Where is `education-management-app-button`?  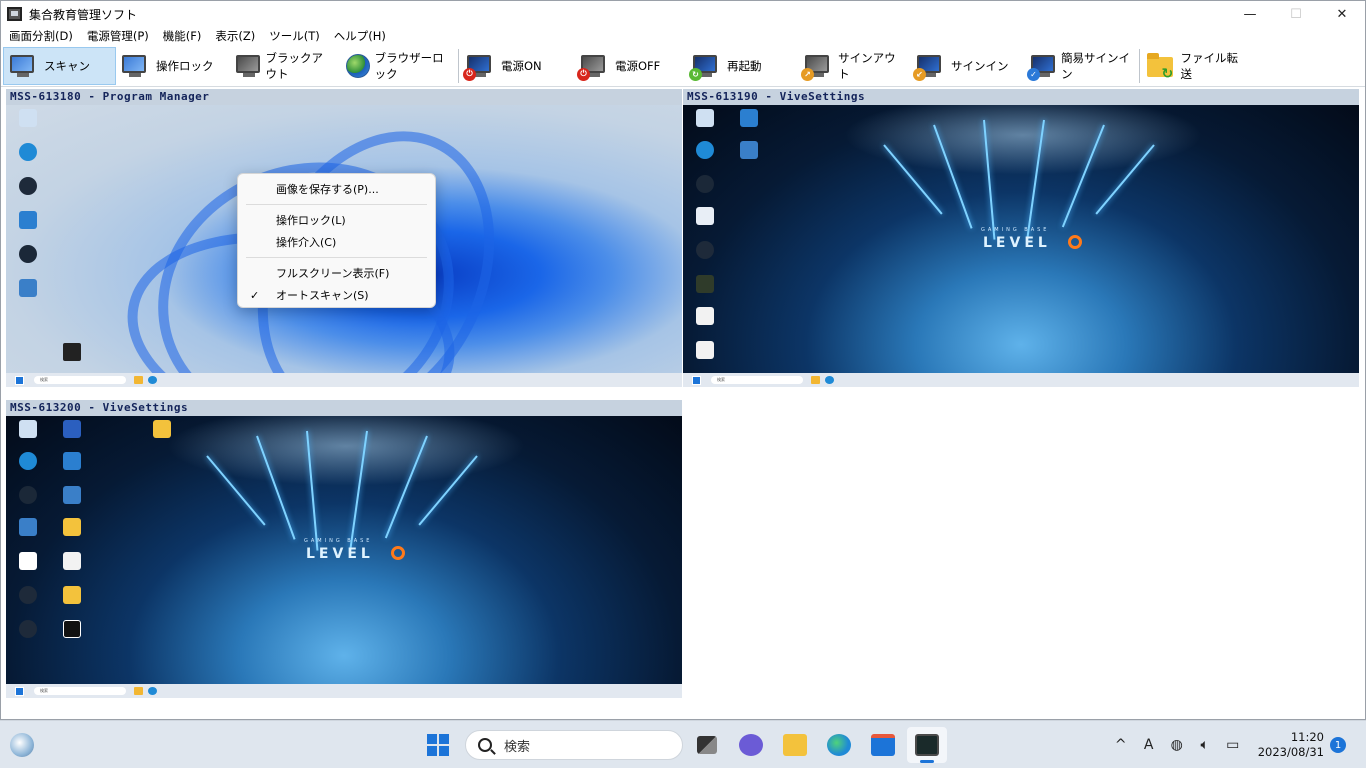 education-management-app-button is located at coordinates (927, 745).